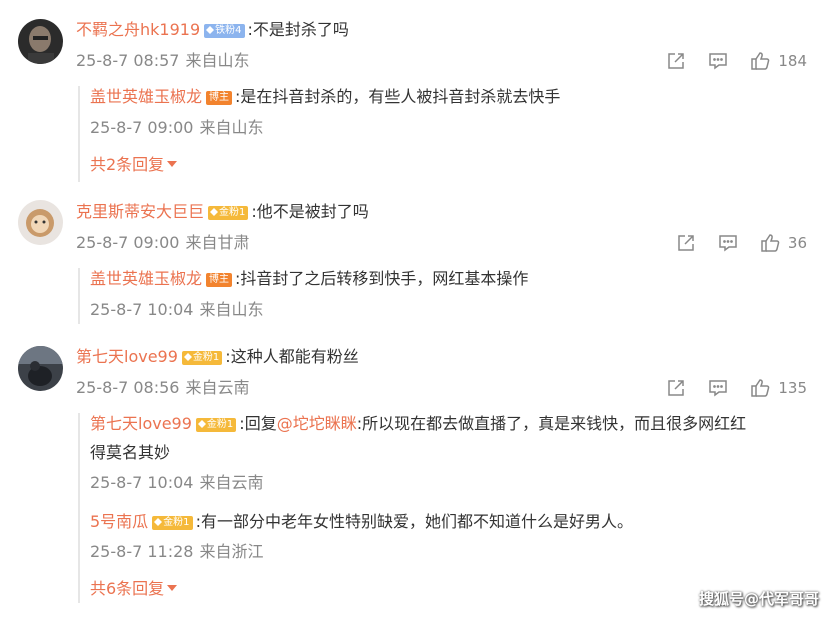  I want to click on more-replies-label: 共2条回复, so click(127, 164).